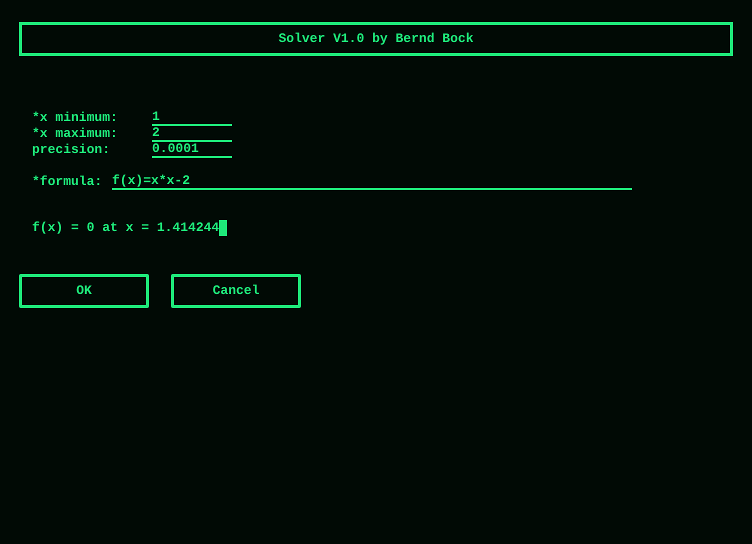  What do you see at coordinates (372, 182) in the screenshot?
I see `input-field: f(x)=x*x-2` at bounding box center [372, 182].